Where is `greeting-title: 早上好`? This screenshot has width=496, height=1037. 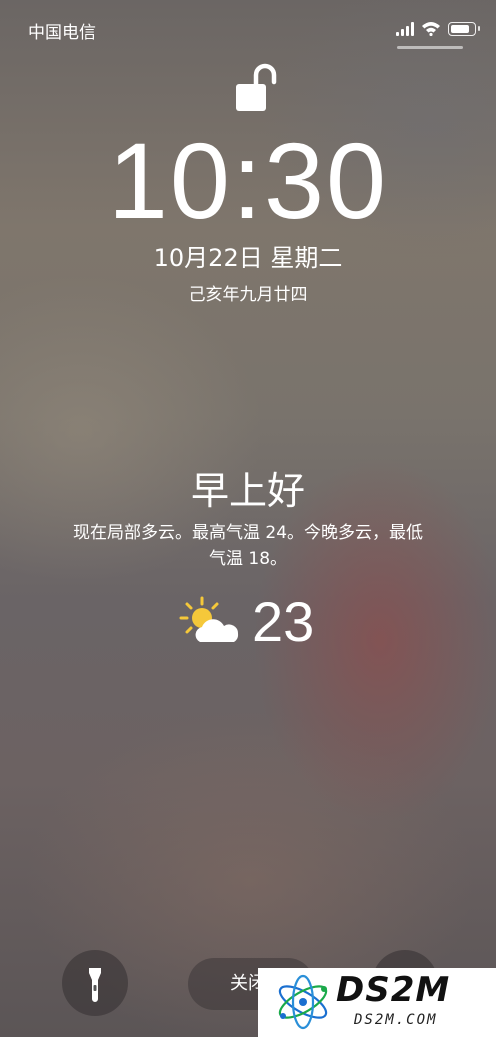
greeting-title: 早上好 is located at coordinates (247, 491).